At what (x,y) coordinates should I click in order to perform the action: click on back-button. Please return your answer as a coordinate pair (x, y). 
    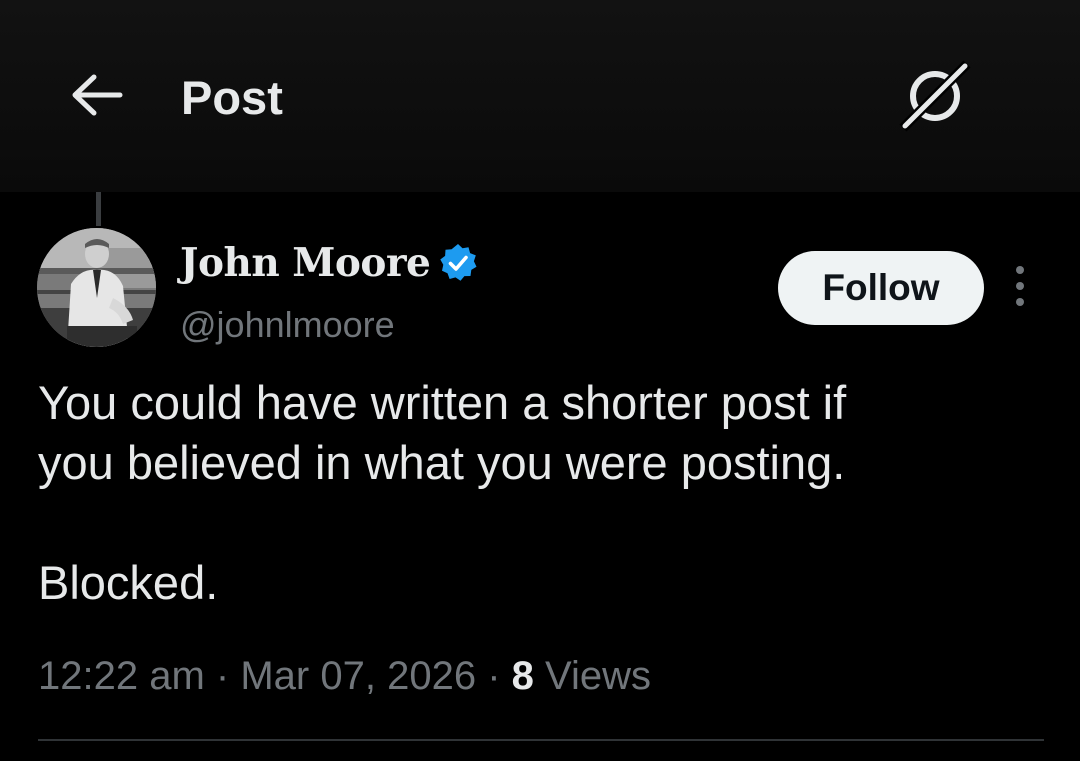
    Looking at the image, I should click on (96, 97).